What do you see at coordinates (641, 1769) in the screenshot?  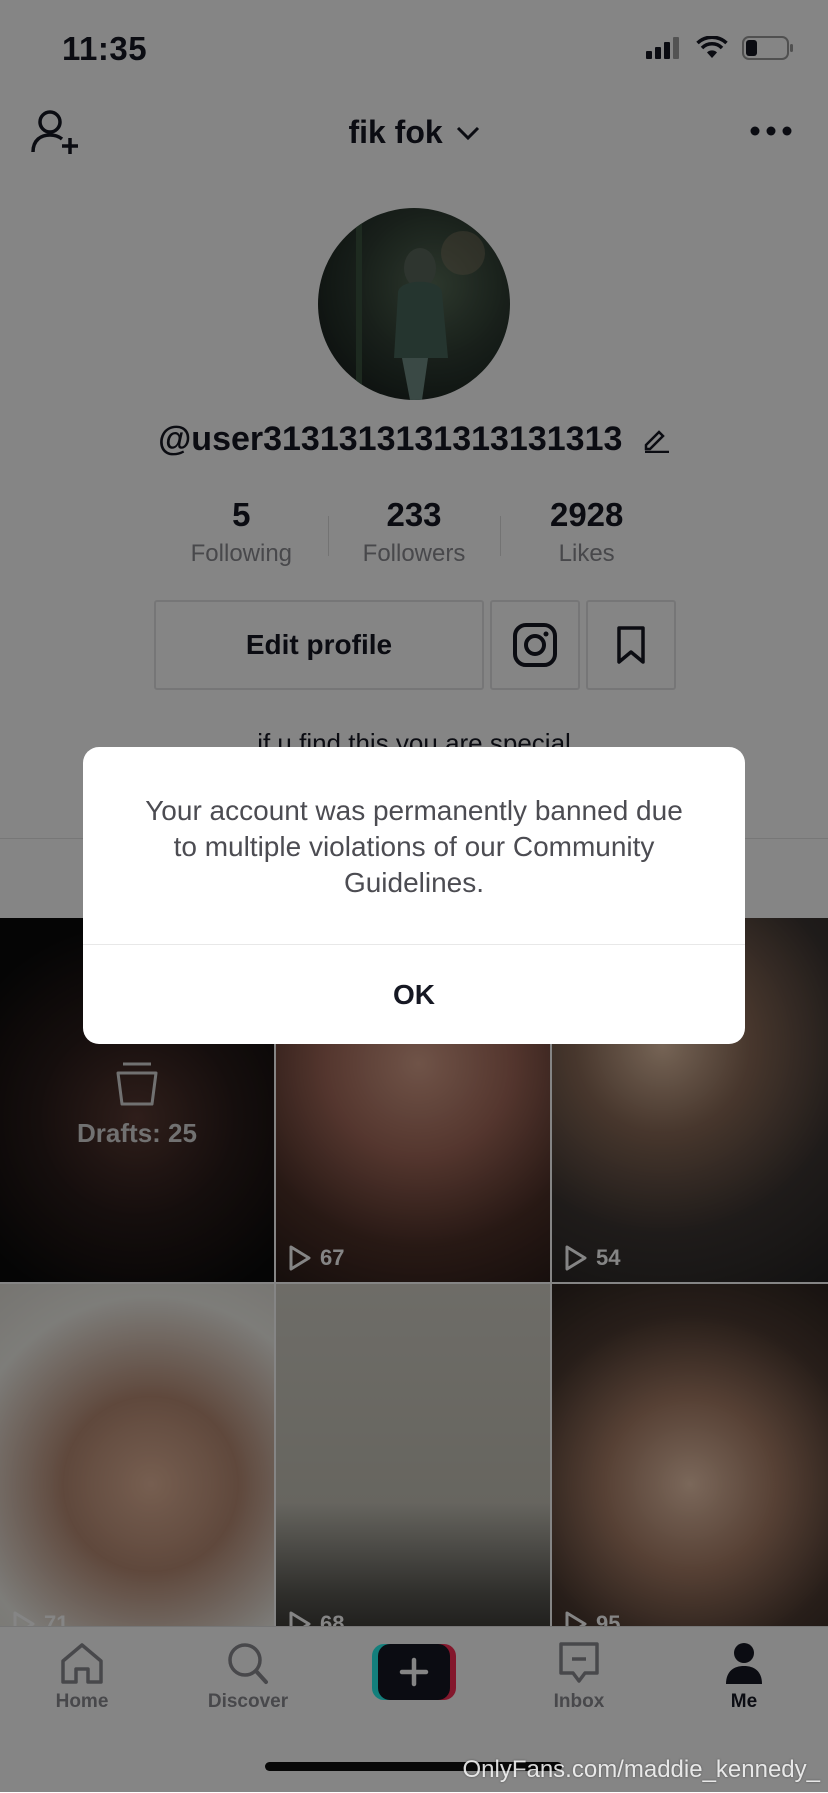 I see `watermark: OnlyFans.com/maddie_kennedy_` at bounding box center [641, 1769].